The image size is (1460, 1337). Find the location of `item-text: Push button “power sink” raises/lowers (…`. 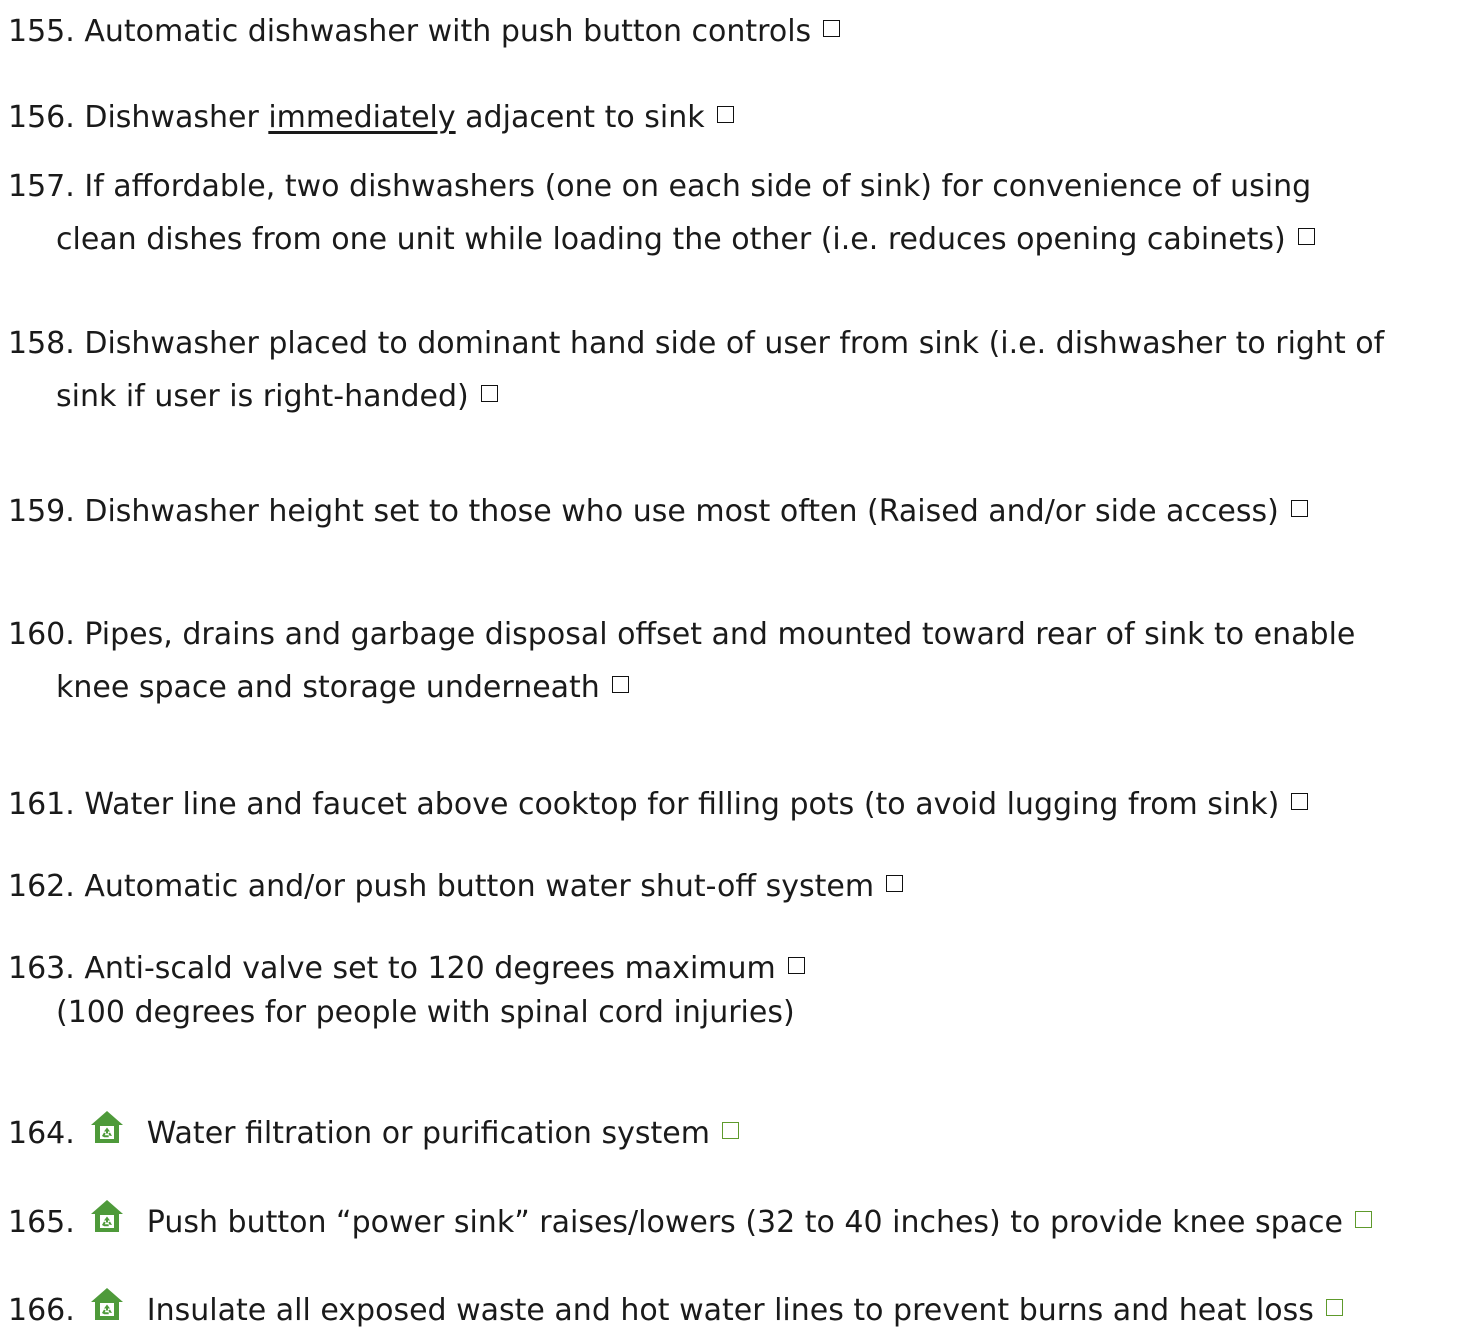

item-text: Push button “power sink” raises/lowers (… is located at coordinates (744, 1222).